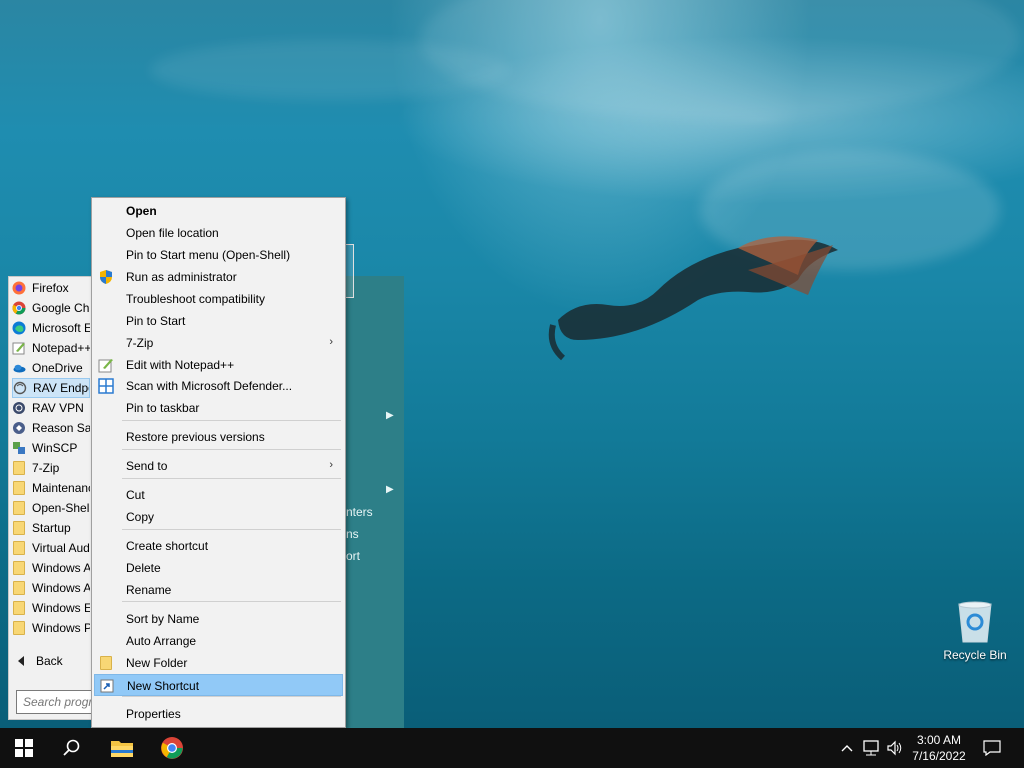 This screenshot has width=1024, height=768. What do you see at coordinates (975, 622) in the screenshot?
I see `recycle-bin-icon` at bounding box center [975, 622].